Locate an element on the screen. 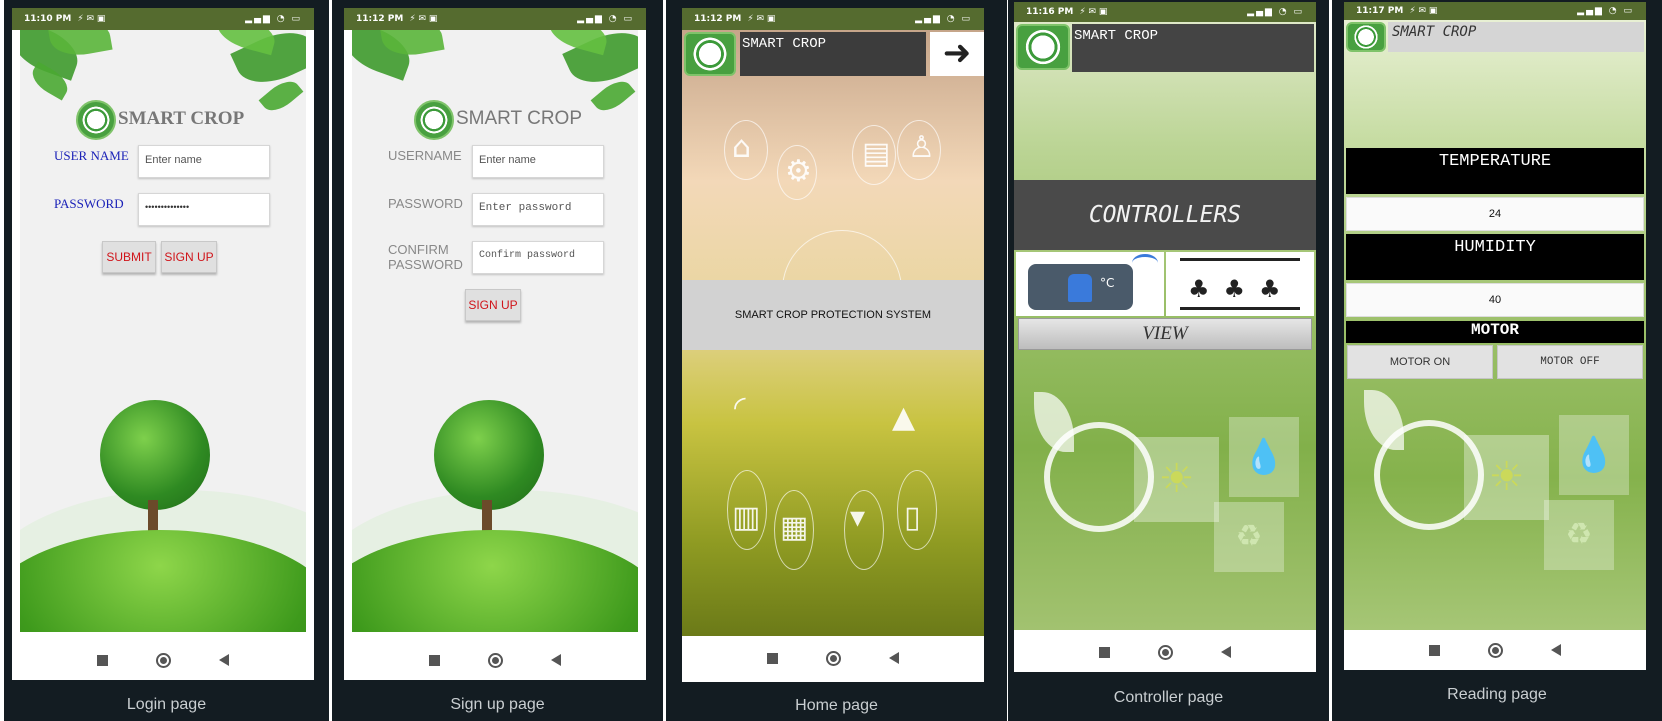  worker-icon: ♙ is located at coordinates (921, 147).